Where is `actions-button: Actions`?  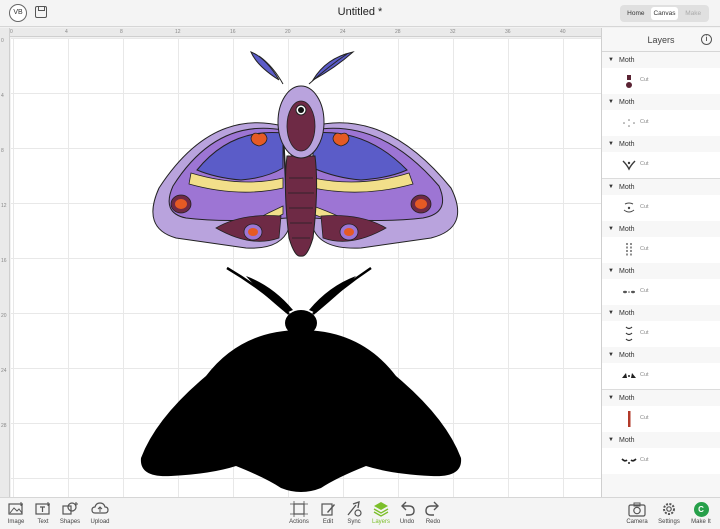
actions-button: Actions is located at coordinates (299, 513).